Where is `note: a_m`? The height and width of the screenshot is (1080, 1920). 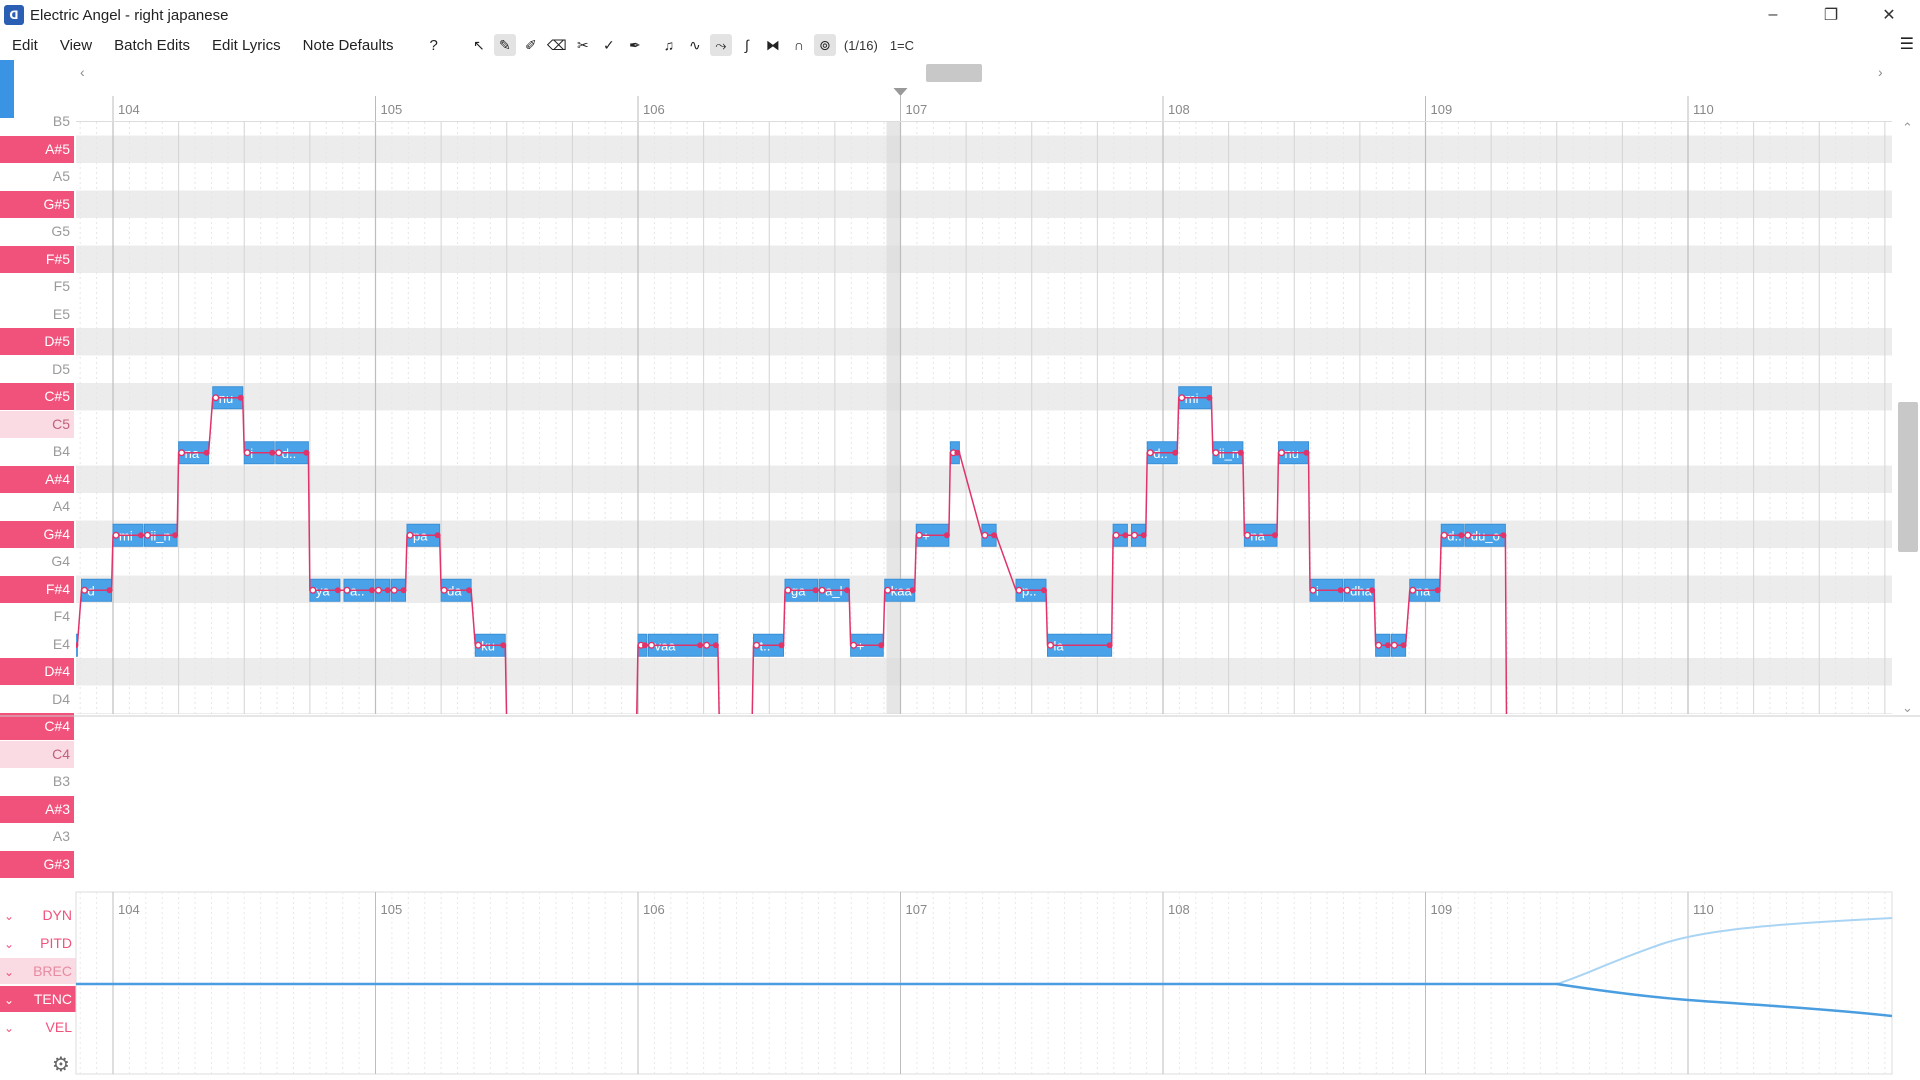
note: a_m is located at coordinates (25, 535).